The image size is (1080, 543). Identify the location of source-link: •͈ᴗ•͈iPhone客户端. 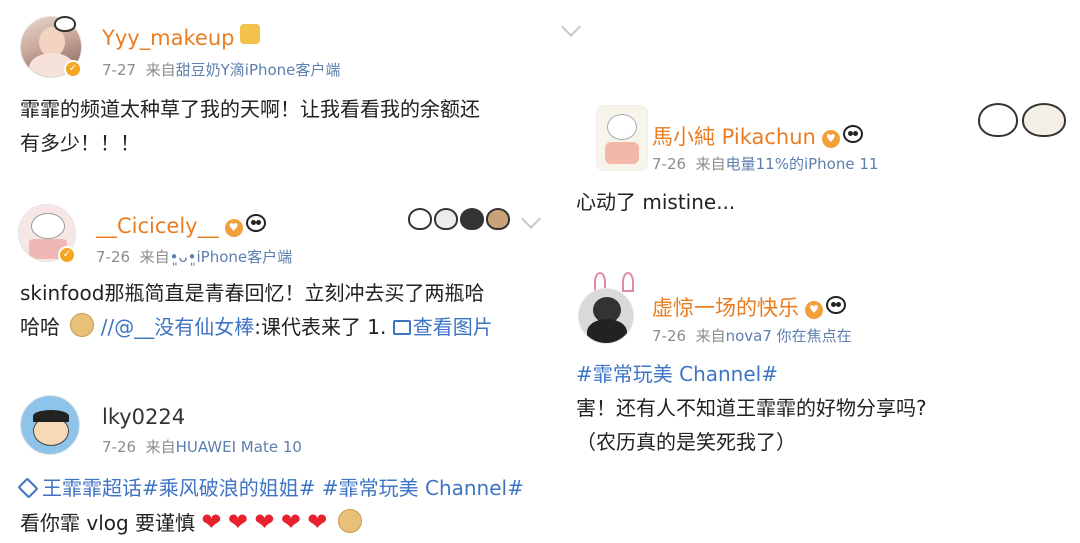
(231, 257).